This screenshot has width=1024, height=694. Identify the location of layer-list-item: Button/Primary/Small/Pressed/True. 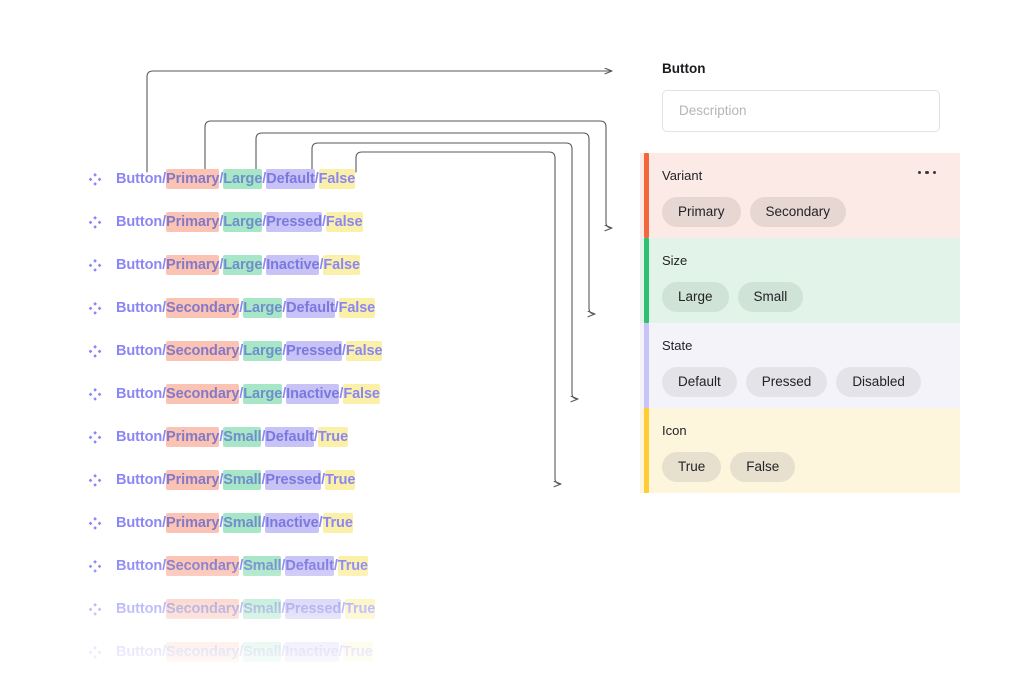
(298, 480).